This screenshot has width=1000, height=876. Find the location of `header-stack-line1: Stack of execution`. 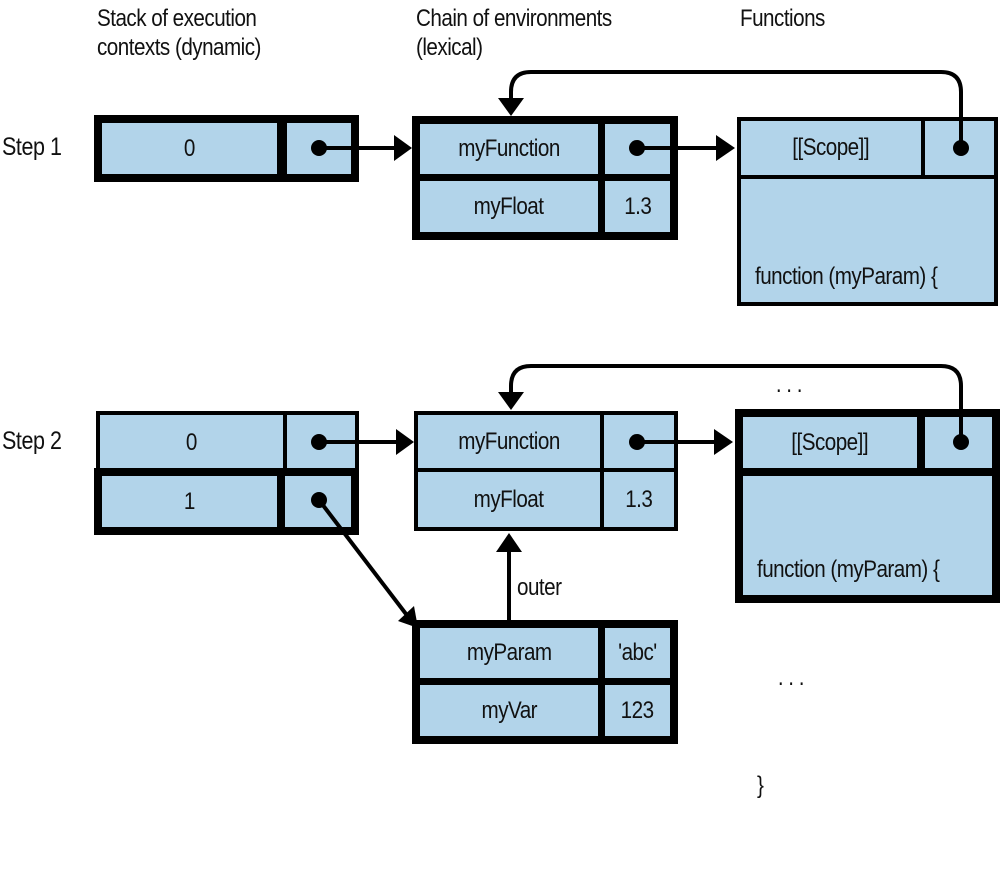

header-stack-line1: Stack of execution is located at coordinates (177, 18).